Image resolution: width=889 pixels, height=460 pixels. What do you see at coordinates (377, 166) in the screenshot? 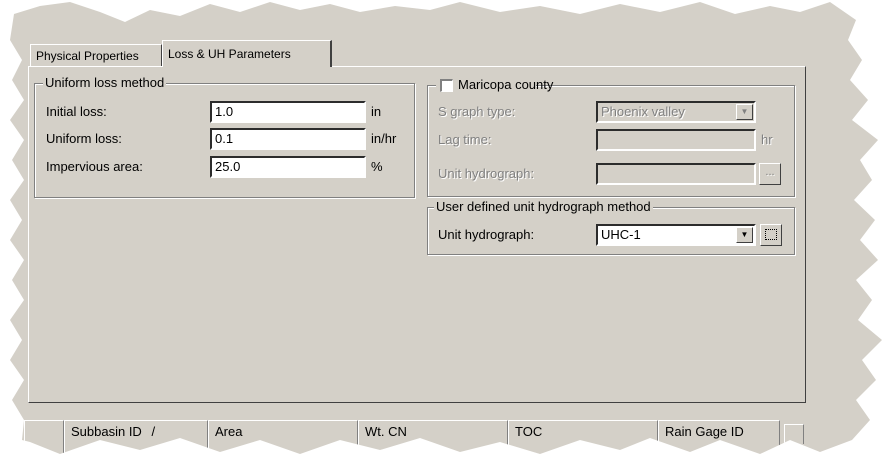
I see `impervious-area-unit: %` at bounding box center [377, 166].